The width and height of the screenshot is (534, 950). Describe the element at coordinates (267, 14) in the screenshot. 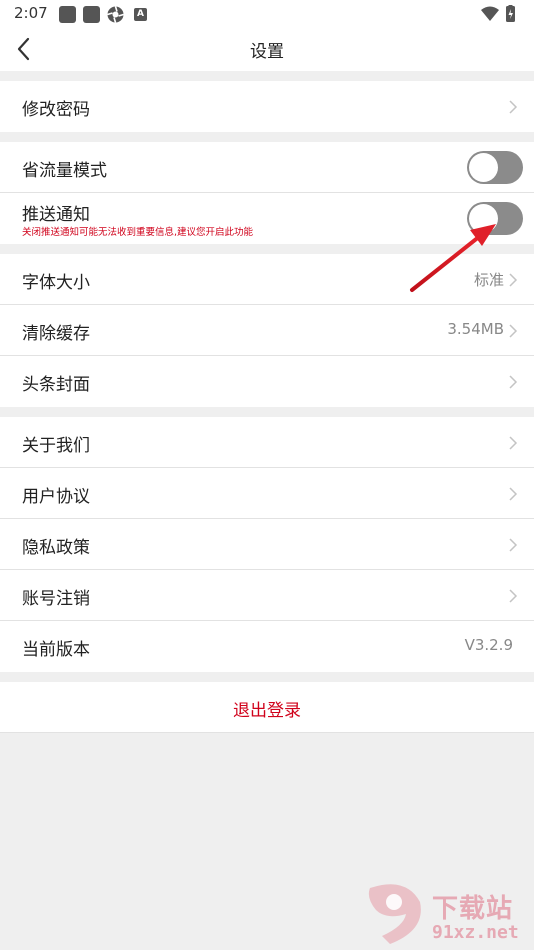

I see `status-bar: 2:07 A` at that location.